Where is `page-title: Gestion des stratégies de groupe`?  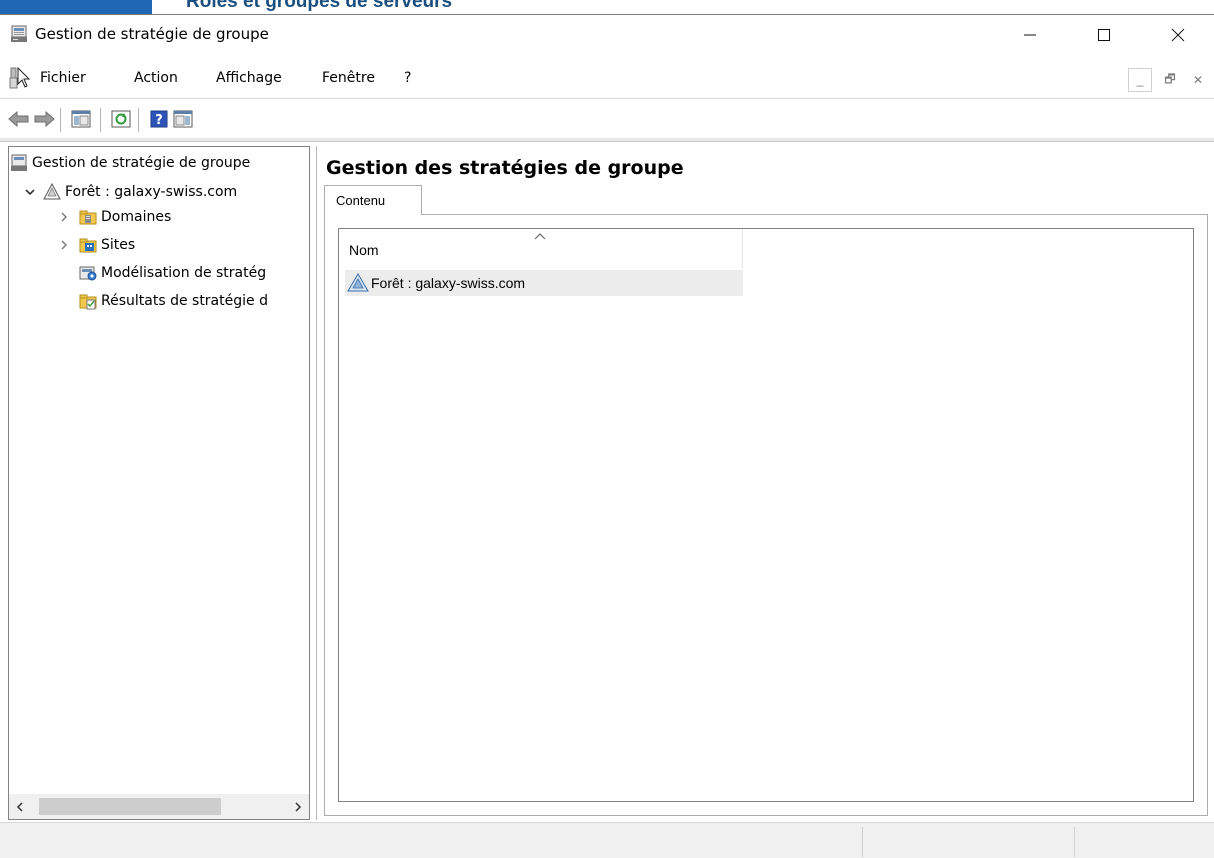 page-title: Gestion des stratégies de groupe is located at coordinates (505, 168).